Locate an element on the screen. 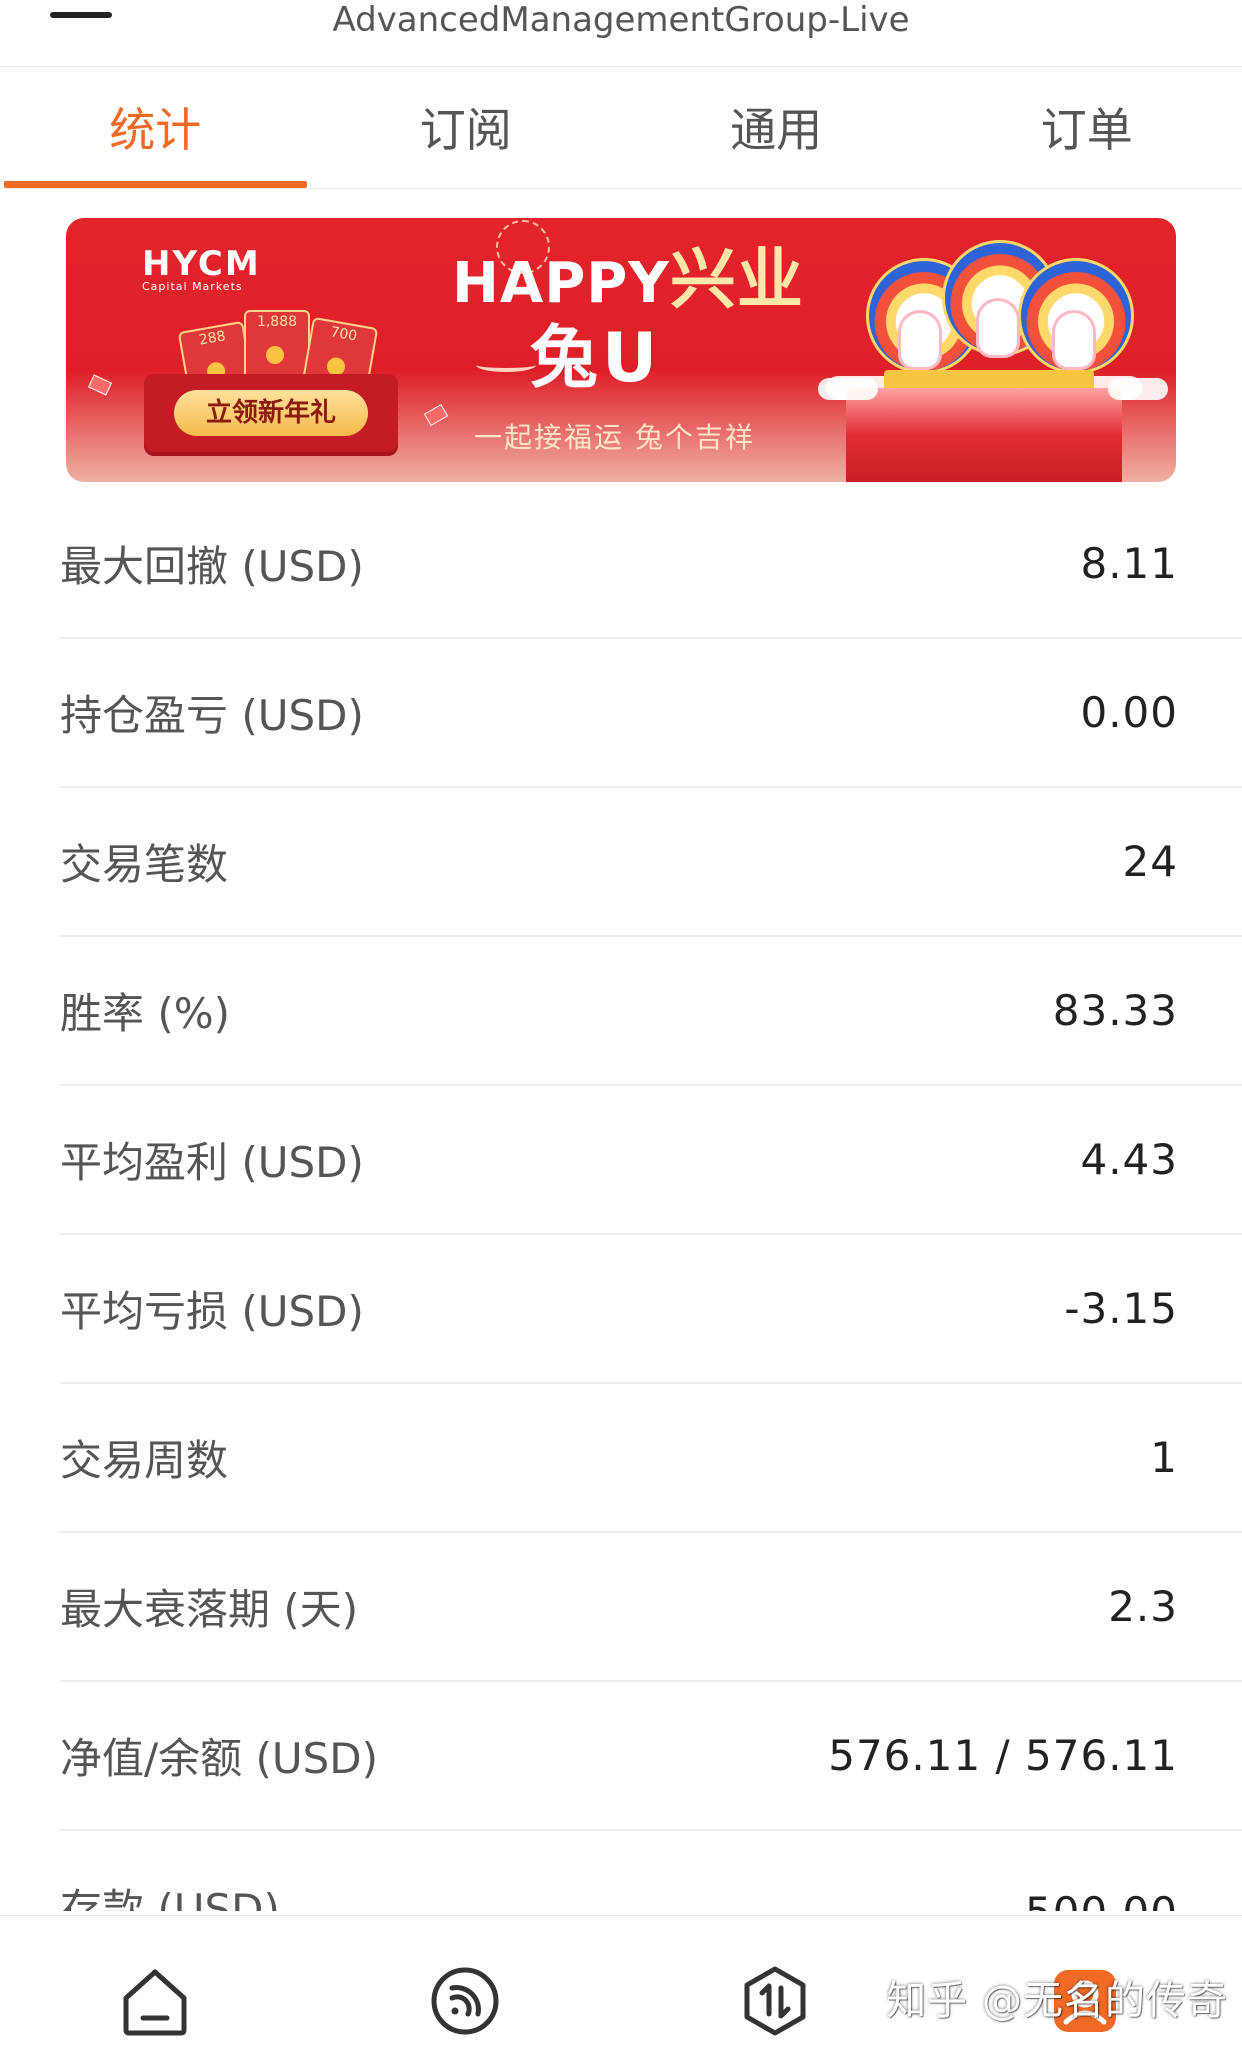  stat-label: 最大回撤 (USD) is located at coordinates (212, 563).